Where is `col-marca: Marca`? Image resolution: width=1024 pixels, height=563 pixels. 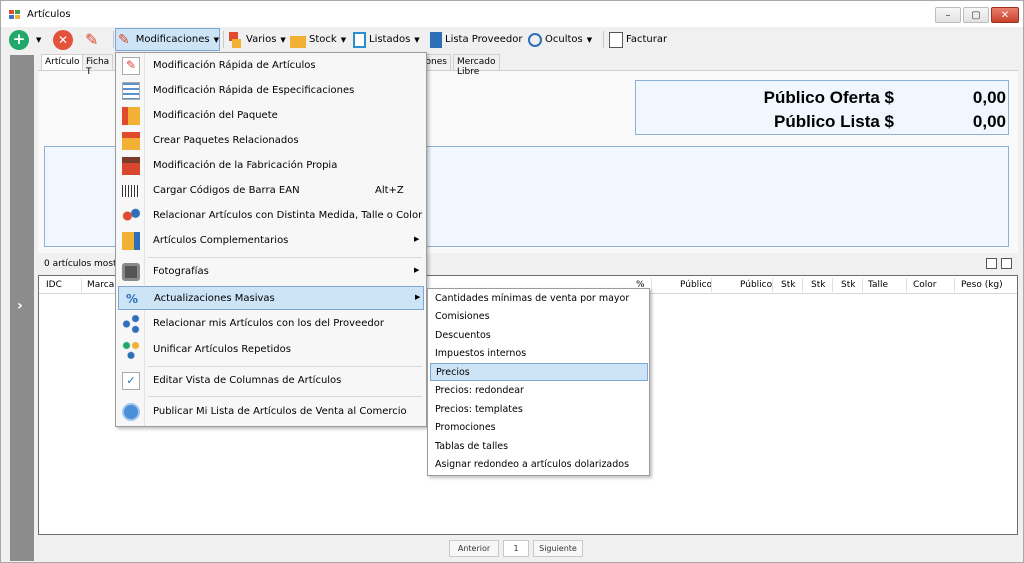
col-marca: Marca is located at coordinates (100, 285).